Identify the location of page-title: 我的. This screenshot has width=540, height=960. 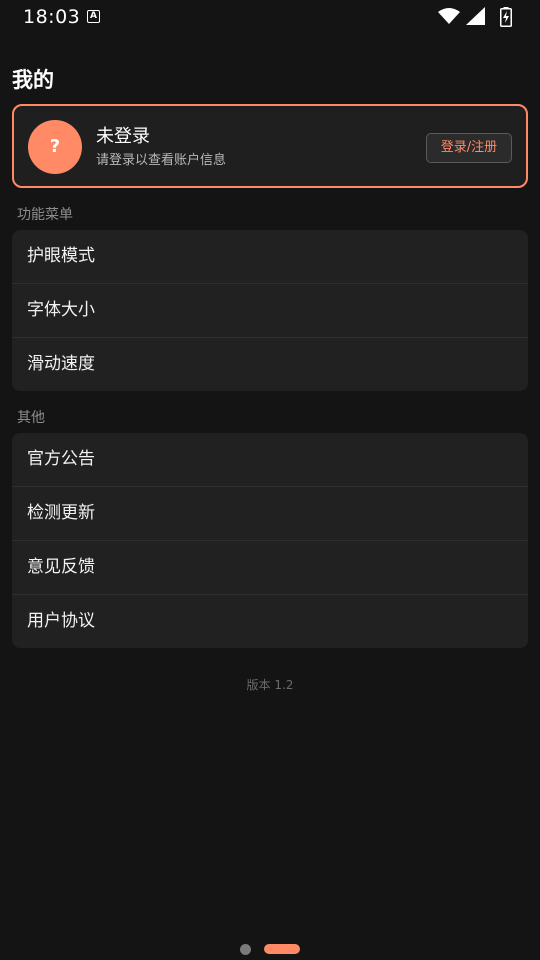
(33, 80).